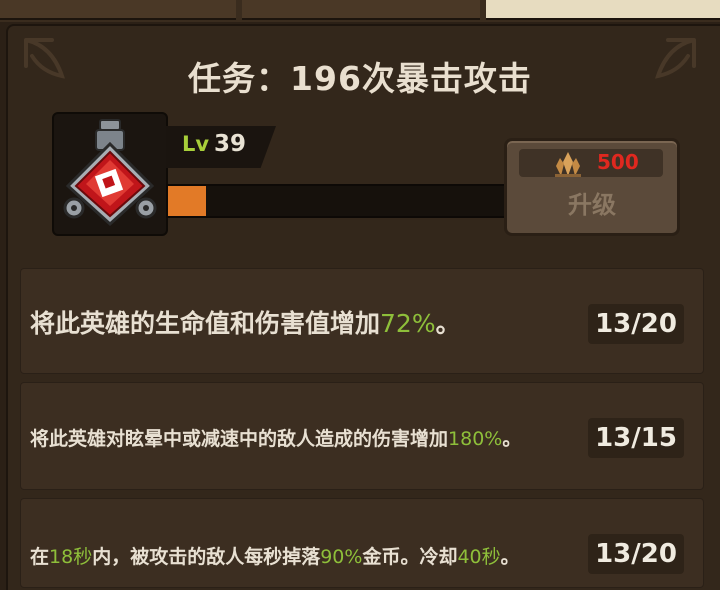 The image size is (720, 590). What do you see at coordinates (591, 163) in the screenshot?
I see `upgrade-cost: 500` at bounding box center [591, 163].